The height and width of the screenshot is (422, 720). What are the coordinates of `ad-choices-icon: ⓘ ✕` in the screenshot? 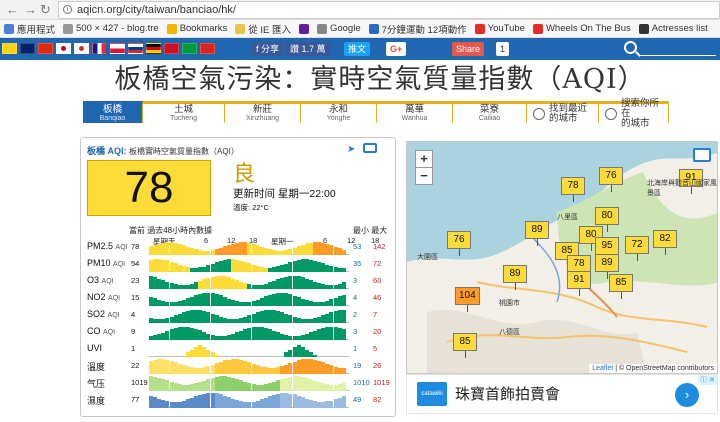 It's located at (707, 380).